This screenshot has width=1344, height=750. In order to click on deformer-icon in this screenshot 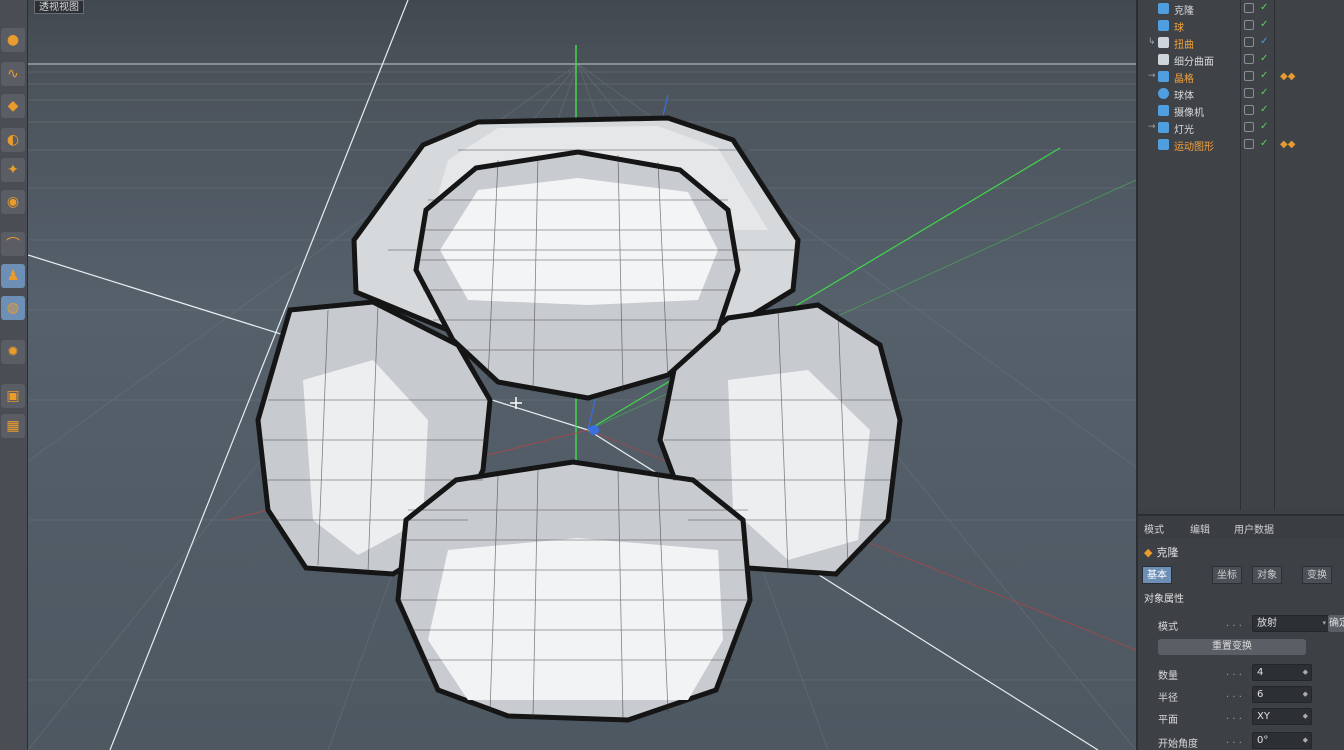, I will do `click(1163, 42)`.